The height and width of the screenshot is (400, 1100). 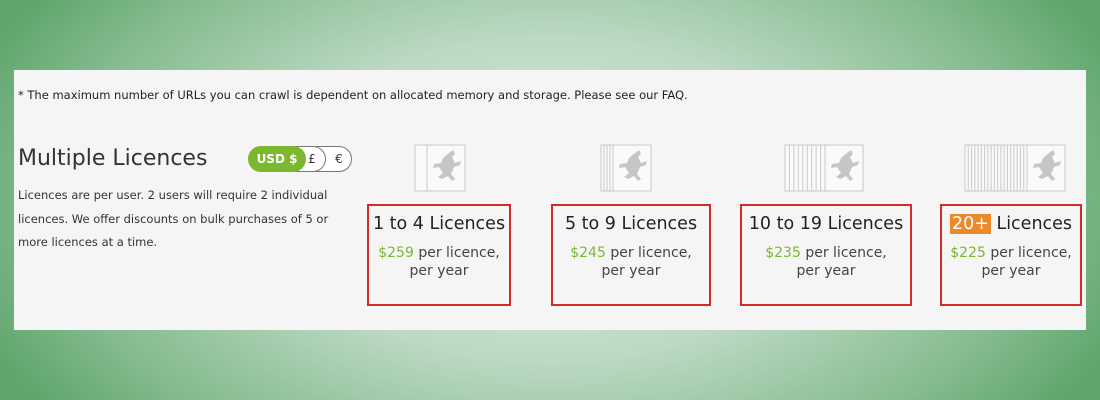 I want to click on price-amount: $259, so click(x=396, y=253).